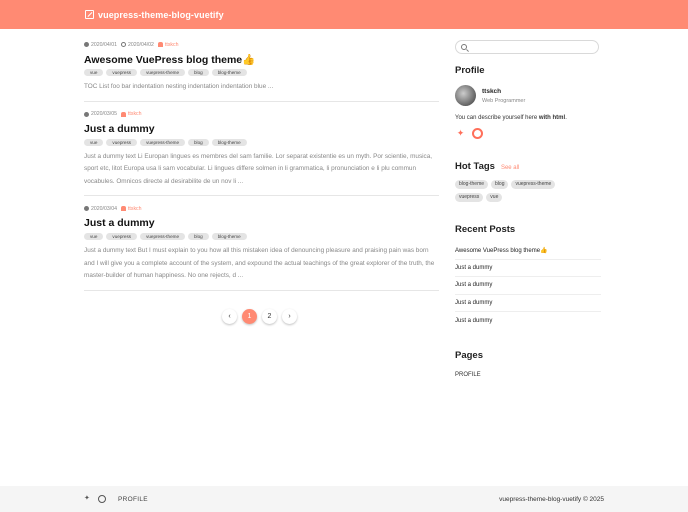  I want to click on see-all-link: See all, so click(510, 168).